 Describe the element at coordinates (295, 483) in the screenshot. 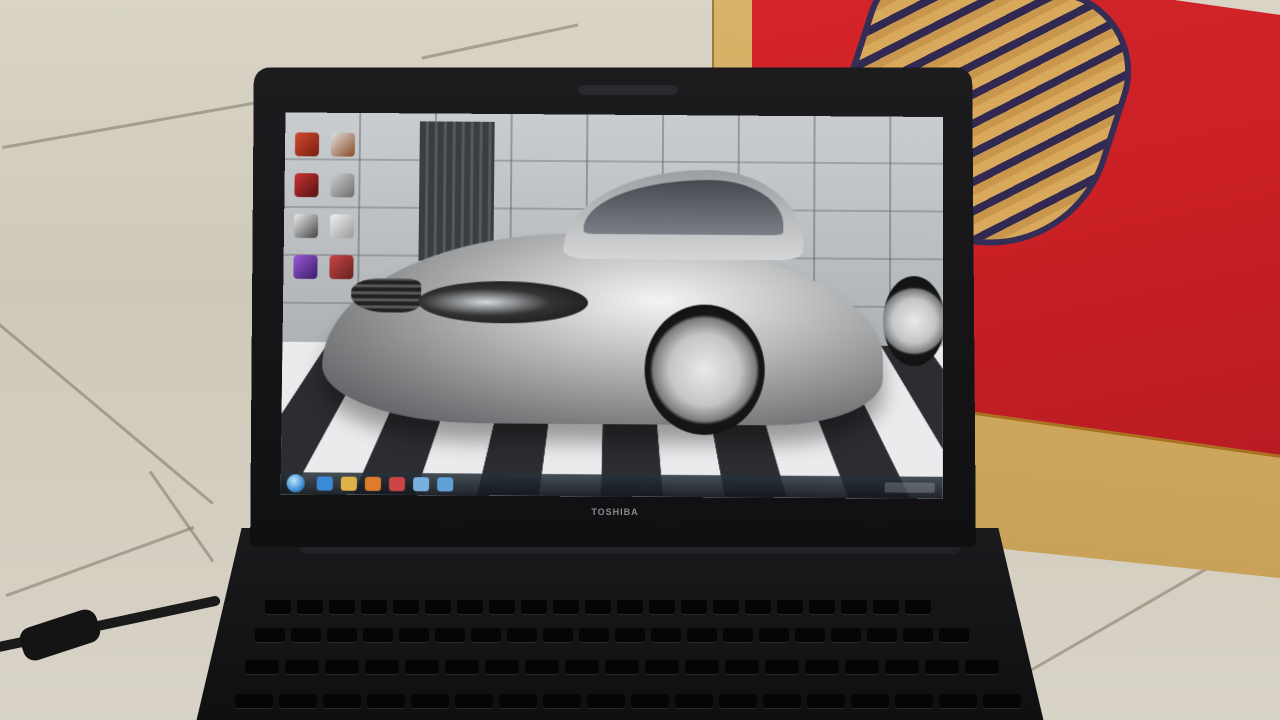

I see `start-orb-icon` at that location.